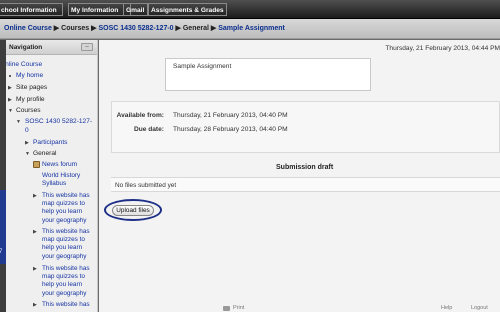  What do you see at coordinates (29, 76) in the screenshot?
I see `nav-my-home: My home` at bounding box center [29, 76].